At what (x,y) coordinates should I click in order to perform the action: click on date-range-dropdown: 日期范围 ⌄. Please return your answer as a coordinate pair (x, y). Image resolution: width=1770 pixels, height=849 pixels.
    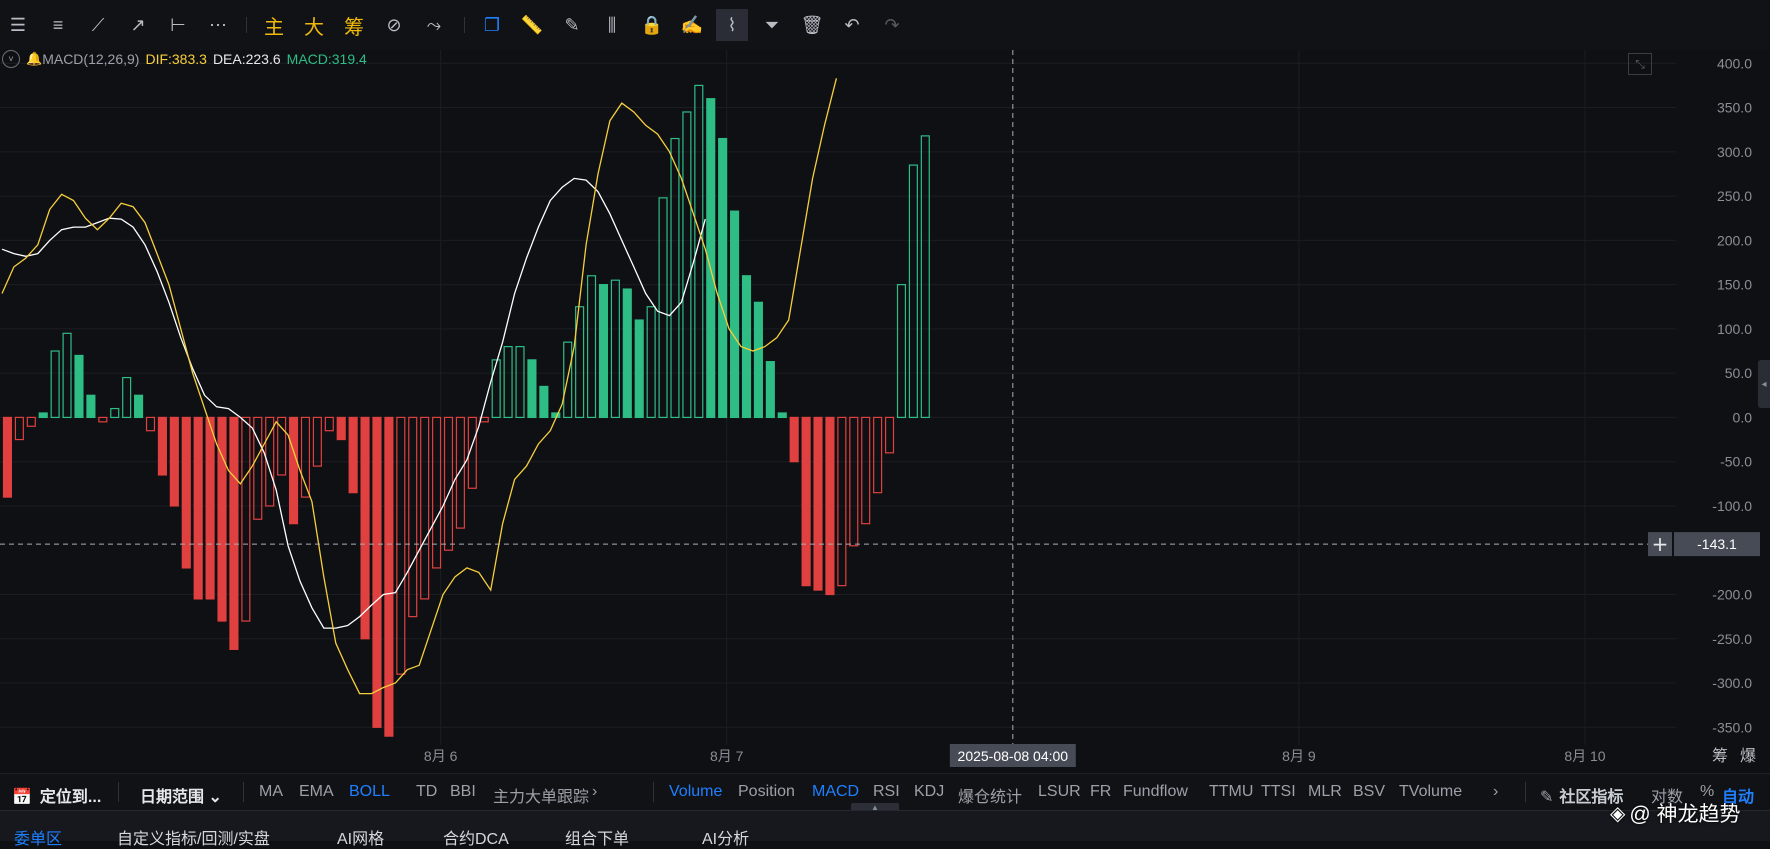
    Looking at the image, I should click on (181, 795).